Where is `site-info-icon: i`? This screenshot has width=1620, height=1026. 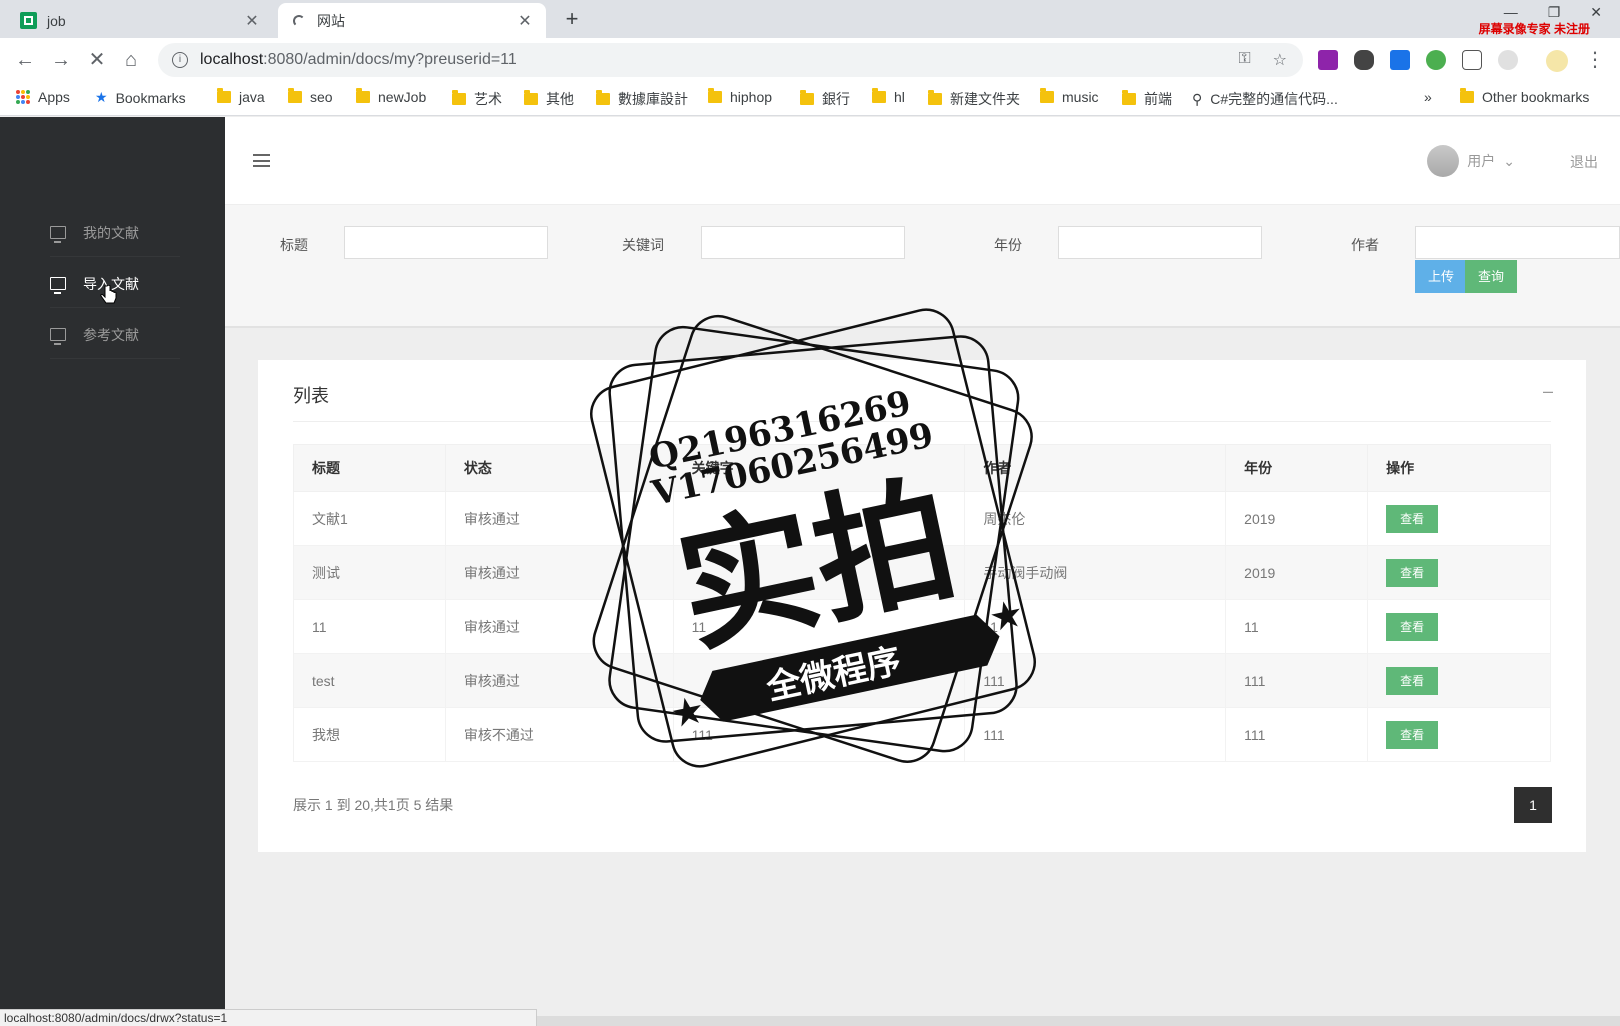 site-info-icon: i is located at coordinates (180, 60).